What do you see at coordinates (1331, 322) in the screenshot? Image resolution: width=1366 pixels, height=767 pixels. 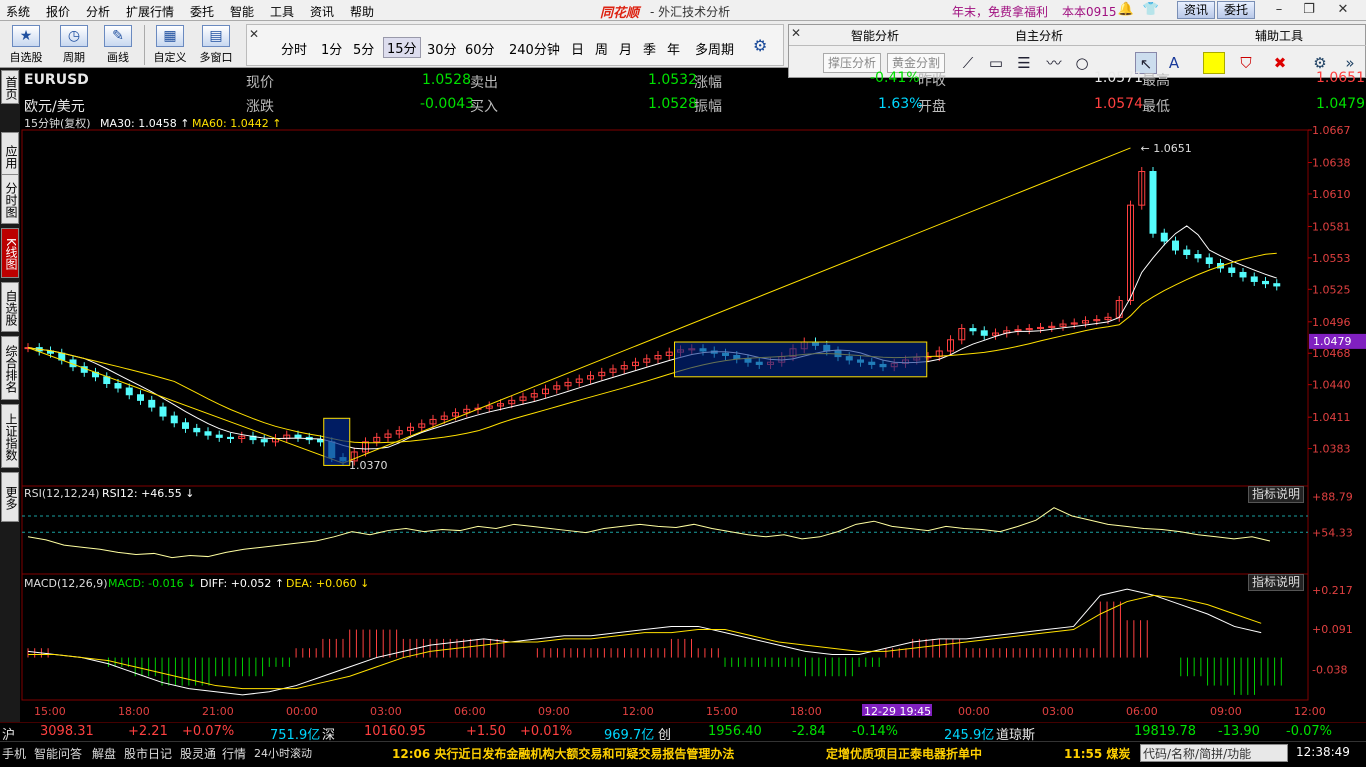 I see `price-tick-label: 1.0496` at bounding box center [1331, 322].